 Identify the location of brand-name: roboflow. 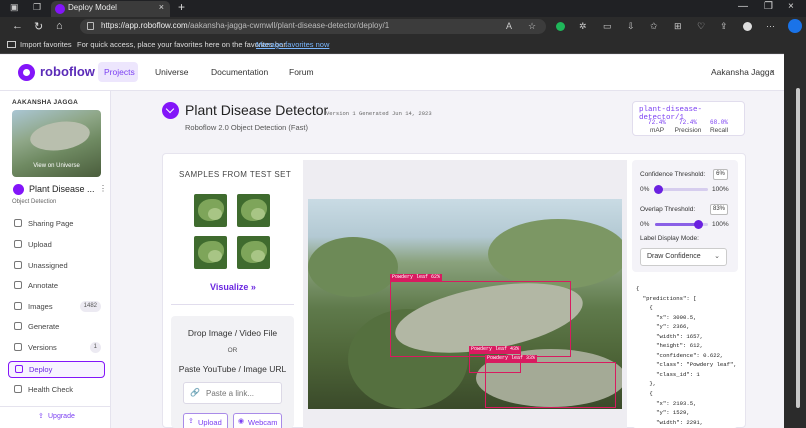
(67, 71).